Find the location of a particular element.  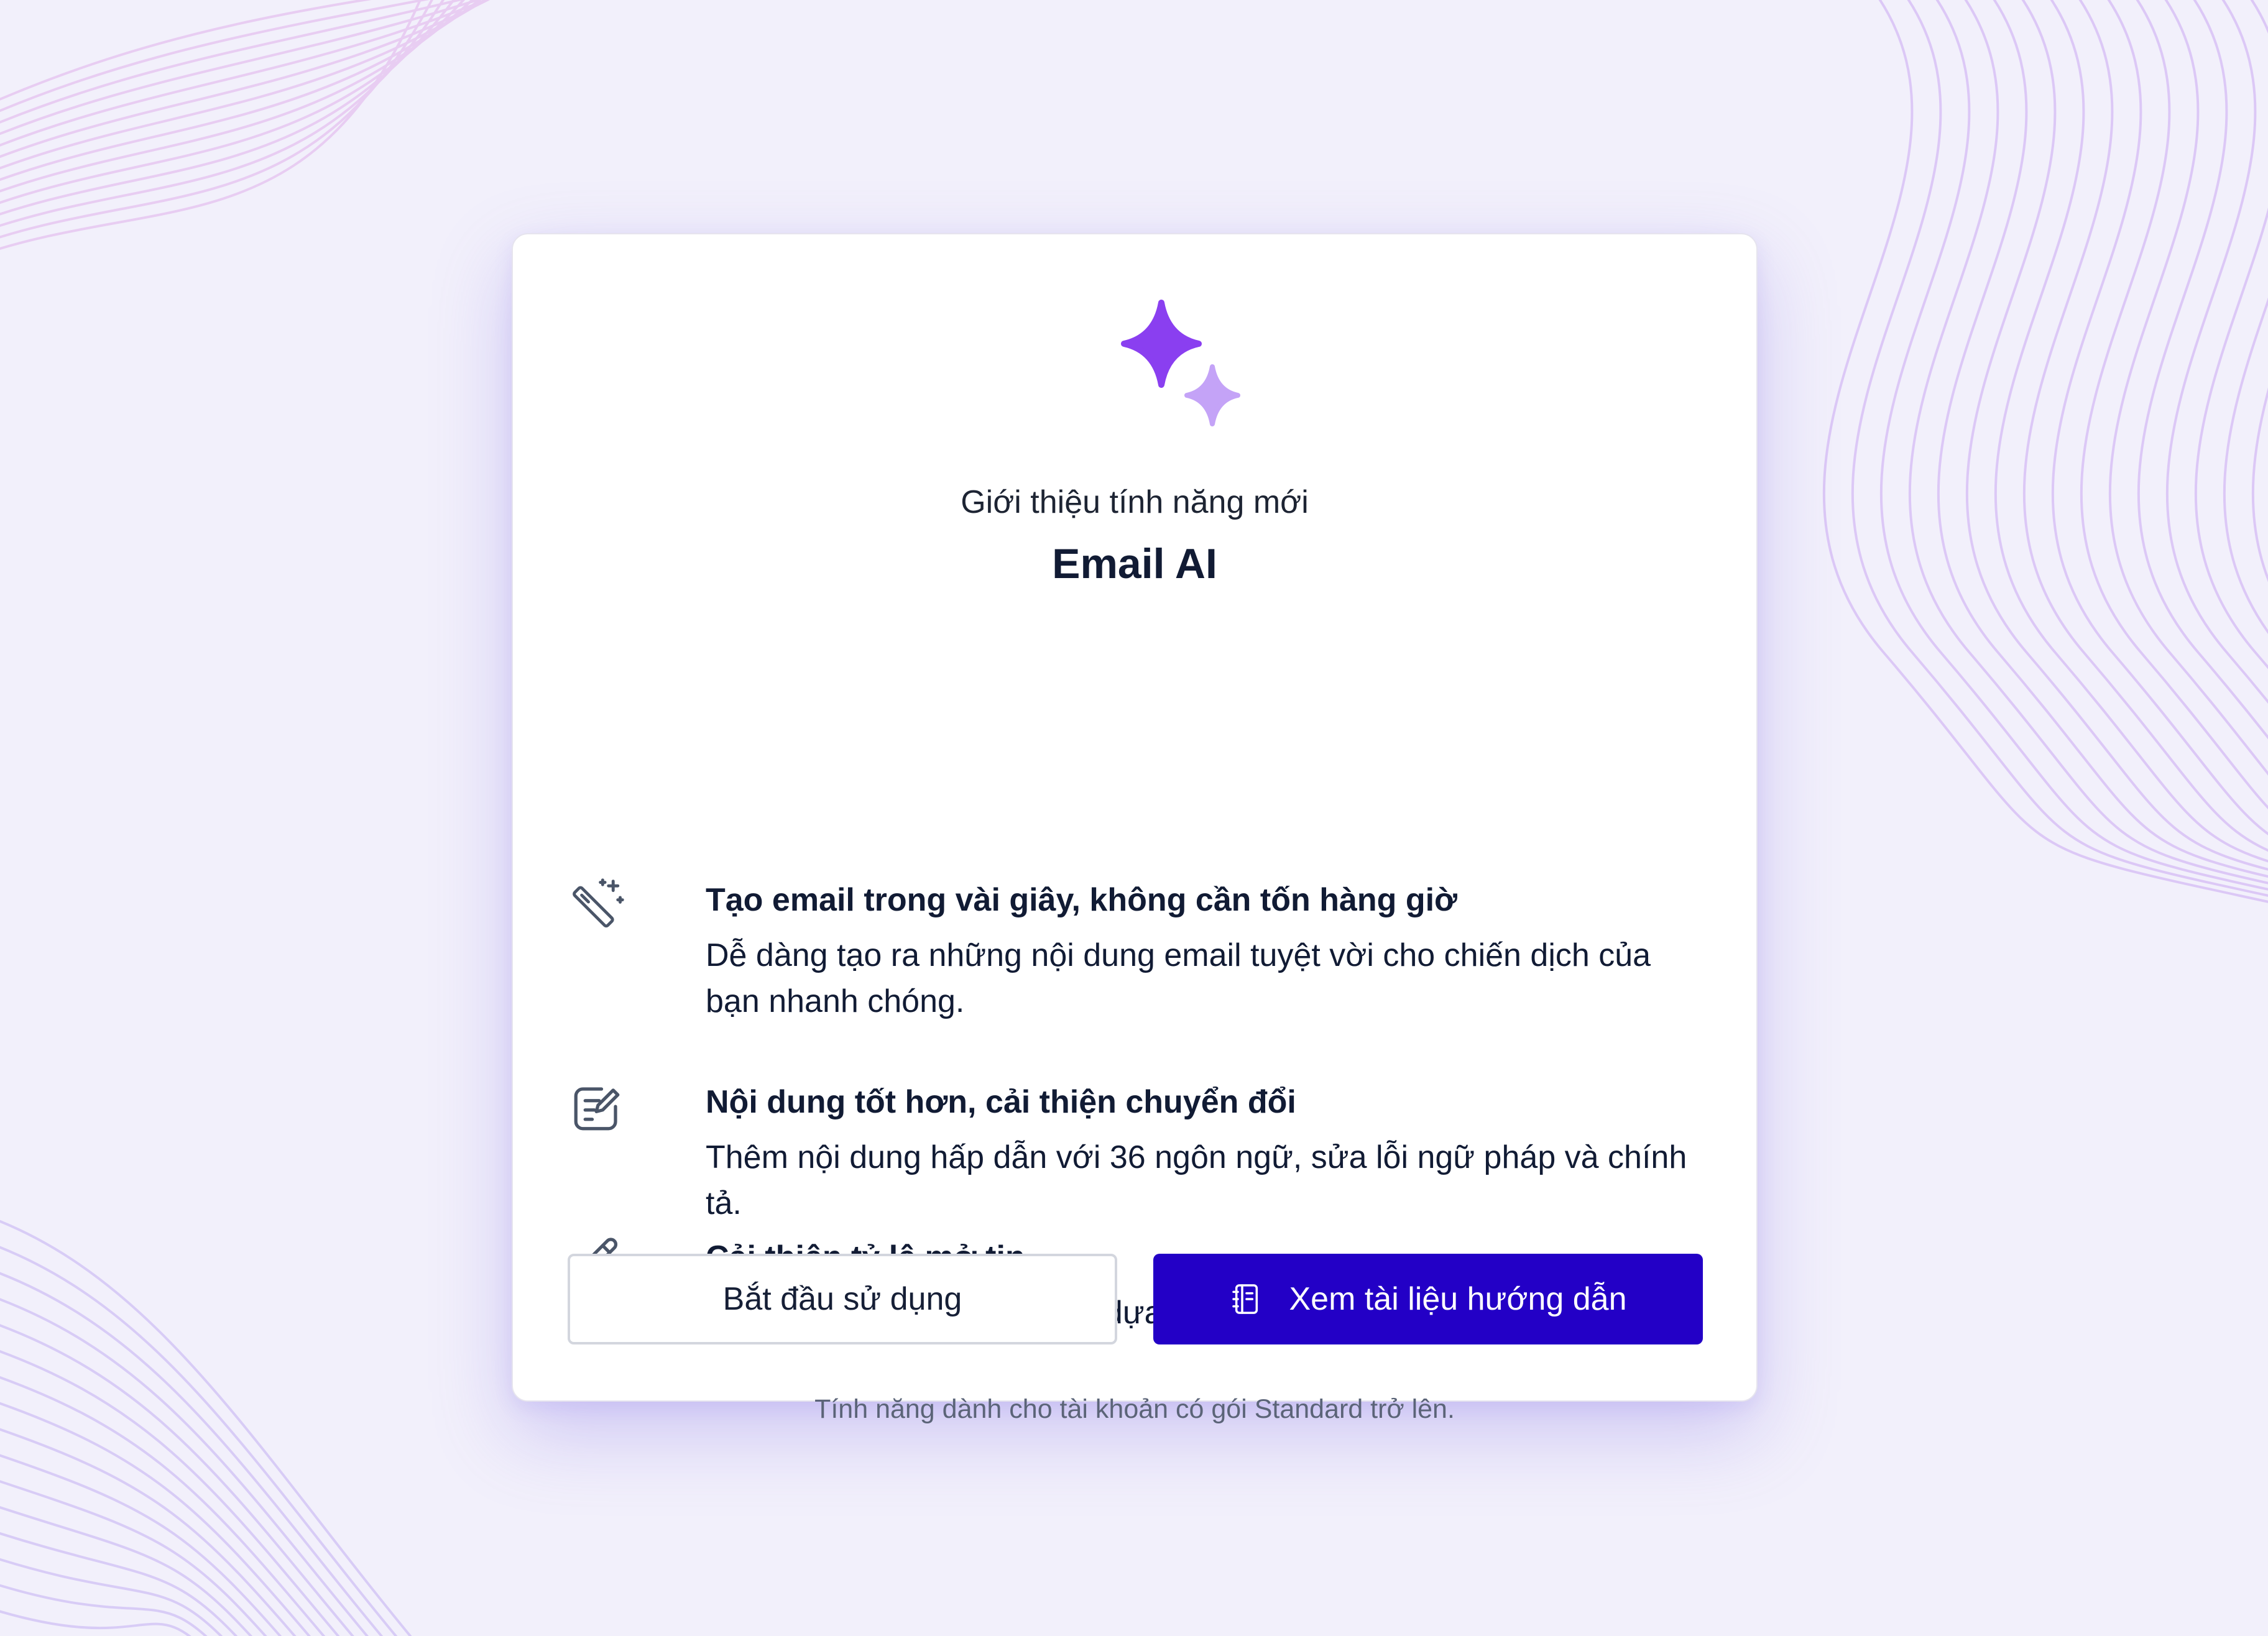

intro-eyebrow: Giới thiệu tính năng mới is located at coordinates (1135, 502).